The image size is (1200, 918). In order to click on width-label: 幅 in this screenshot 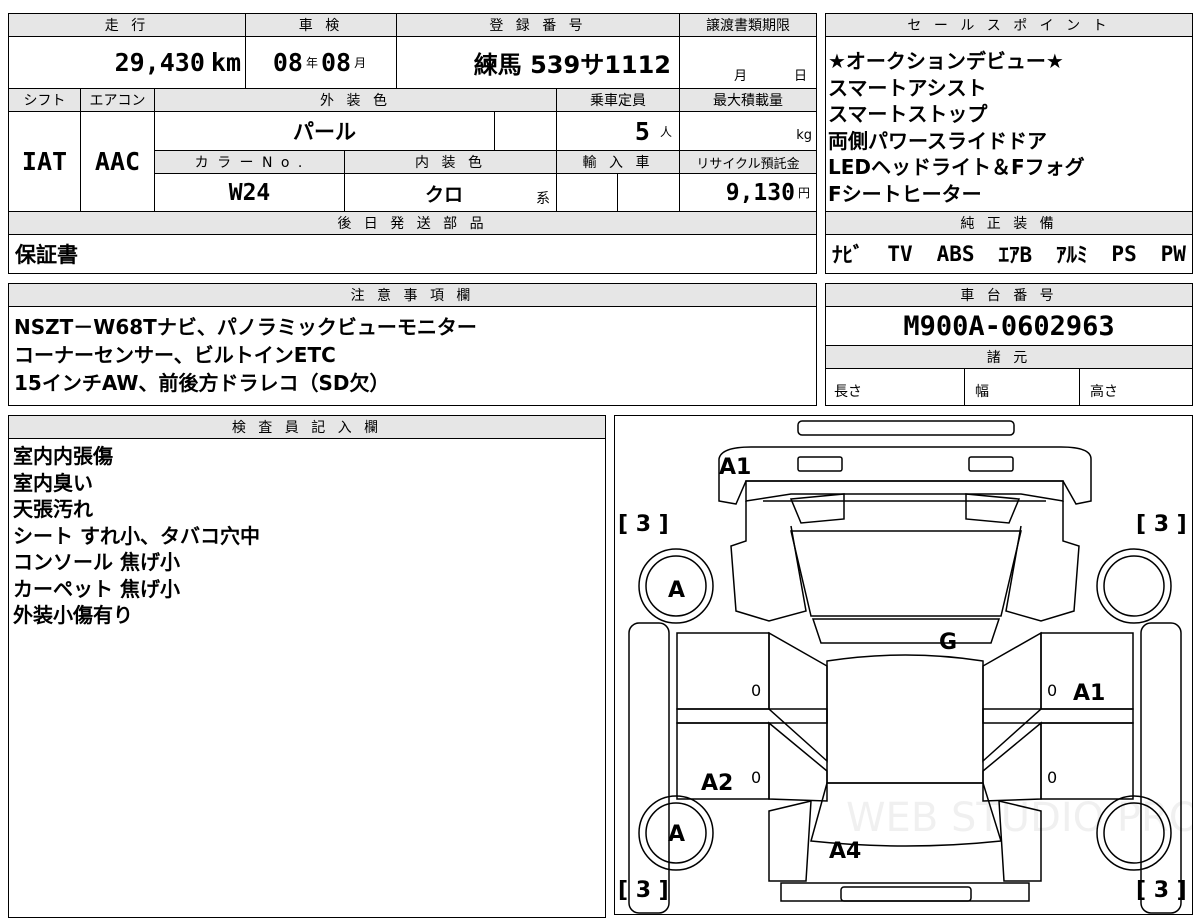, I will do `click(982, 392)`.